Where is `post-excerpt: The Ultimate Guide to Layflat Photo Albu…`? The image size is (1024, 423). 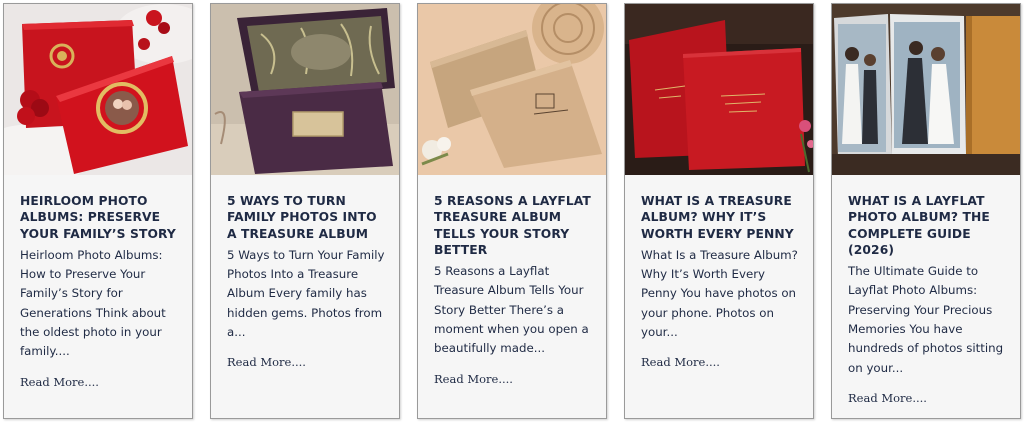
post-excerpt: The Ultimate Guide to Layflat Photo Albu… is located at coordinates (926, 319).